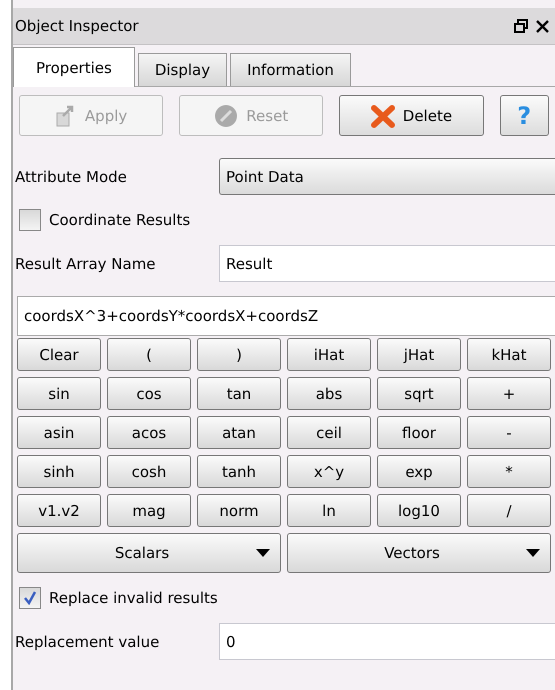  What do you see at coordinates (59, 510) in the screenshot?
I see `calculator-key: v1.v2` at bounding box center [59, 510].